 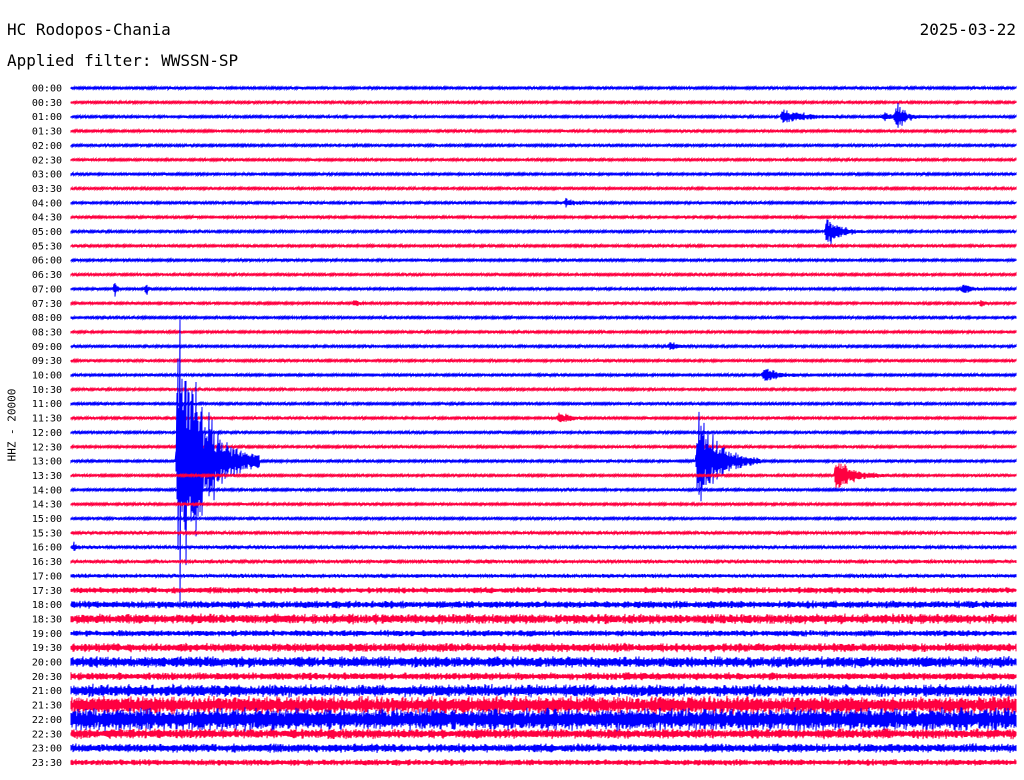 What do you see at coordinates (47, 663) in the screenshot?
I see `tick-label: 20:00` at bounding box center [47, 663].